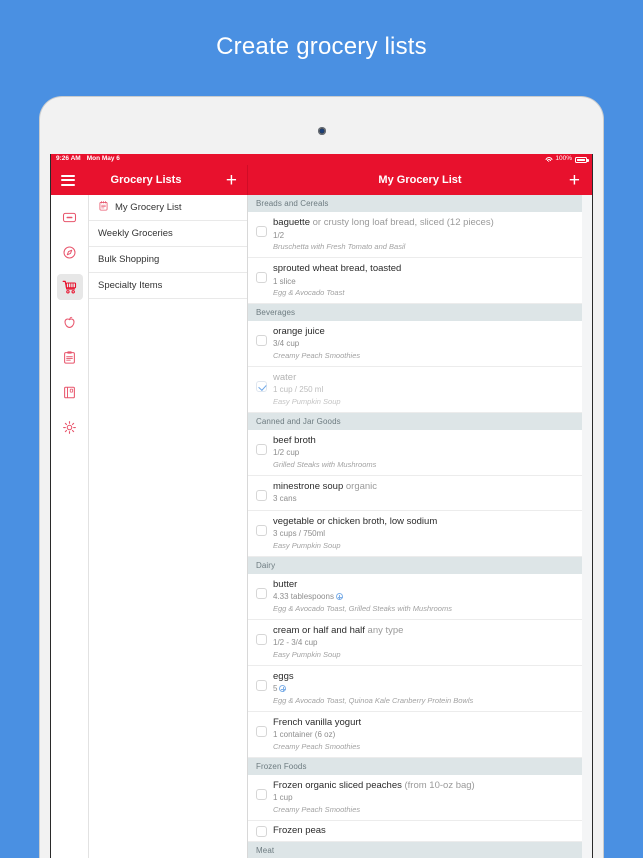  I want to click on item-name-text: Frozen peas, so click(299, 830).